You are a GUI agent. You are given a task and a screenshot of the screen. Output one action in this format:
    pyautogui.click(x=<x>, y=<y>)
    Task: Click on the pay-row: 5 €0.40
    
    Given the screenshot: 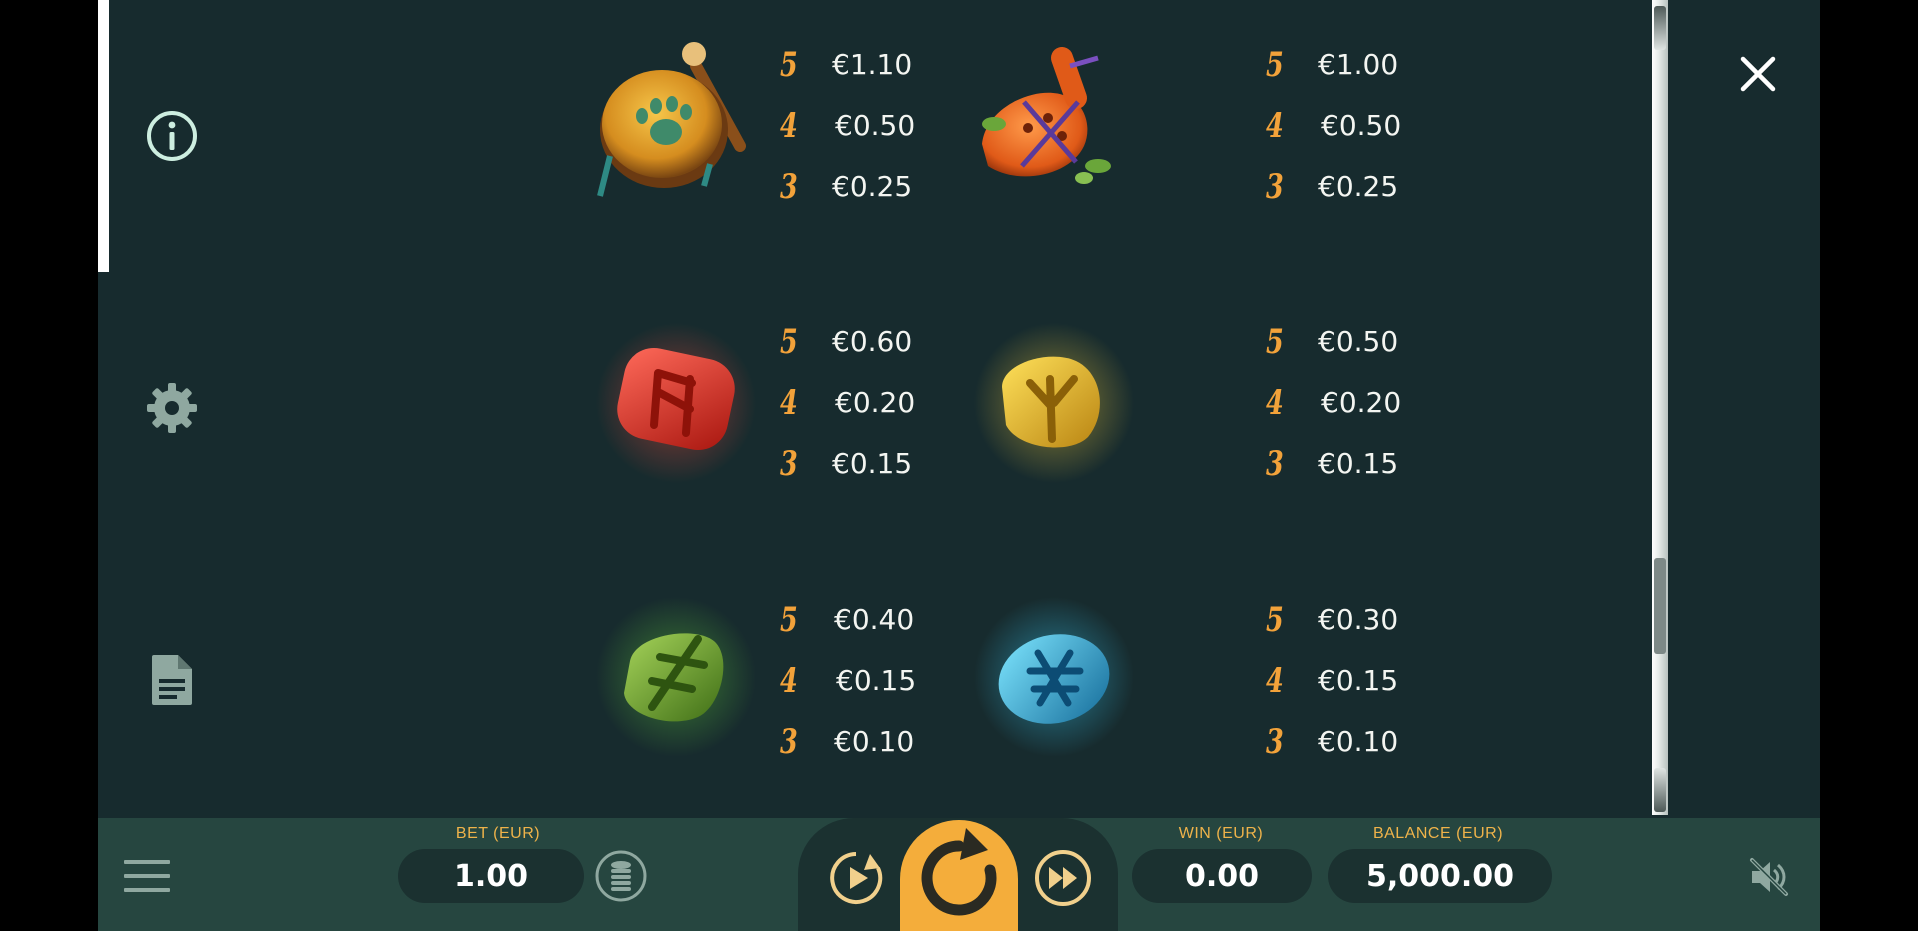 What is the action you would take?
    pyautogui.click(x=870, y=620)
    